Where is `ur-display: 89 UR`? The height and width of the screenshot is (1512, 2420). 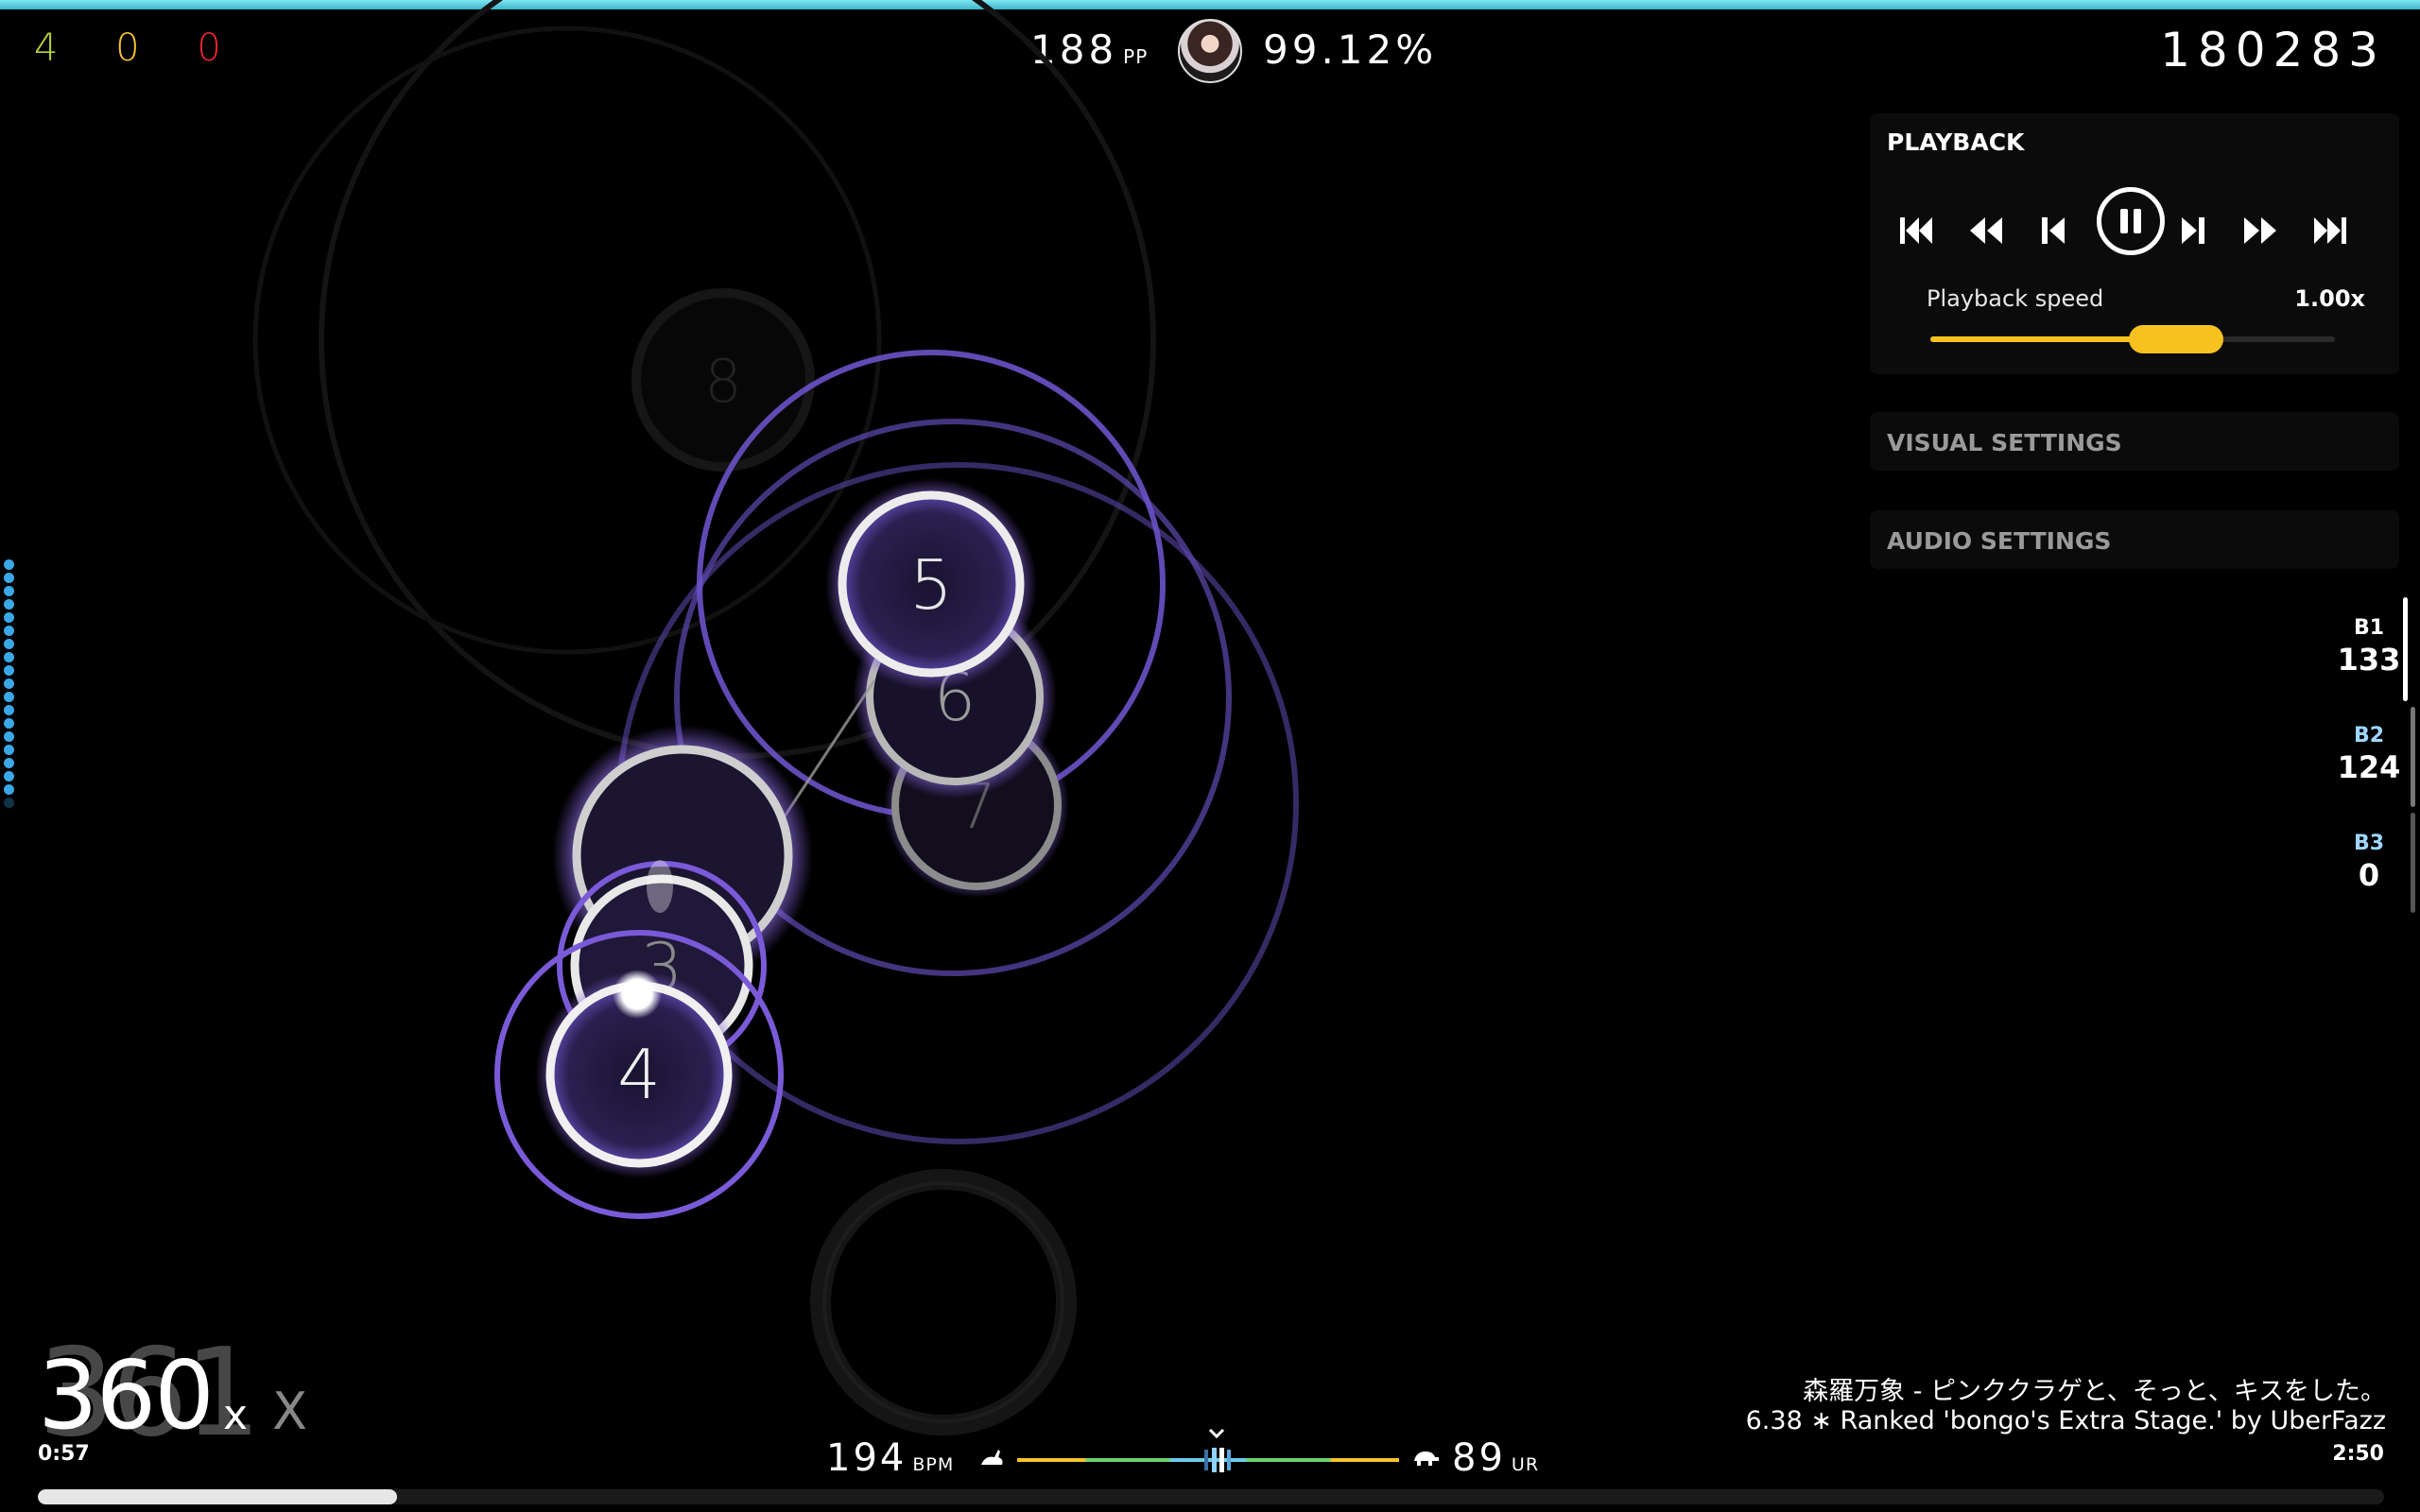 ur-display: 89 UR is located at coordinates (1495, 1458).